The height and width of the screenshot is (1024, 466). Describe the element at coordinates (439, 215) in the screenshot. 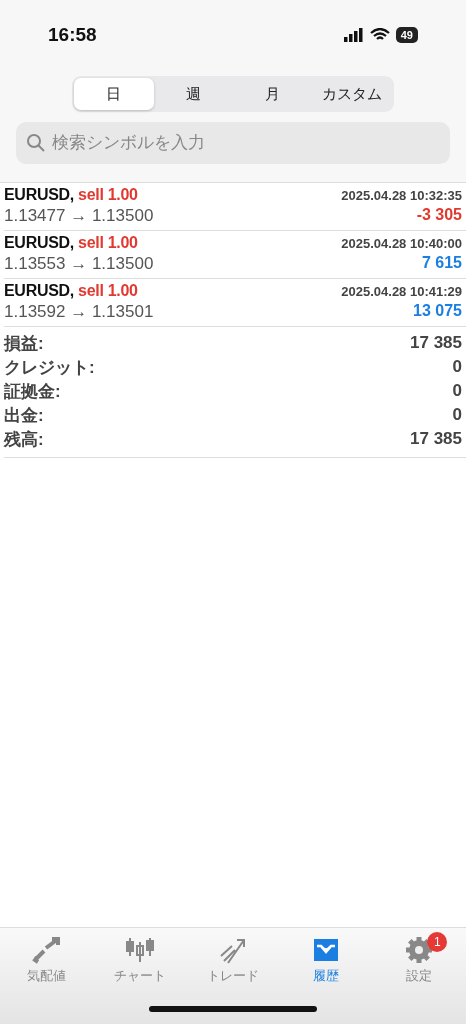

I see `trade-profit: -3 305` at that location.